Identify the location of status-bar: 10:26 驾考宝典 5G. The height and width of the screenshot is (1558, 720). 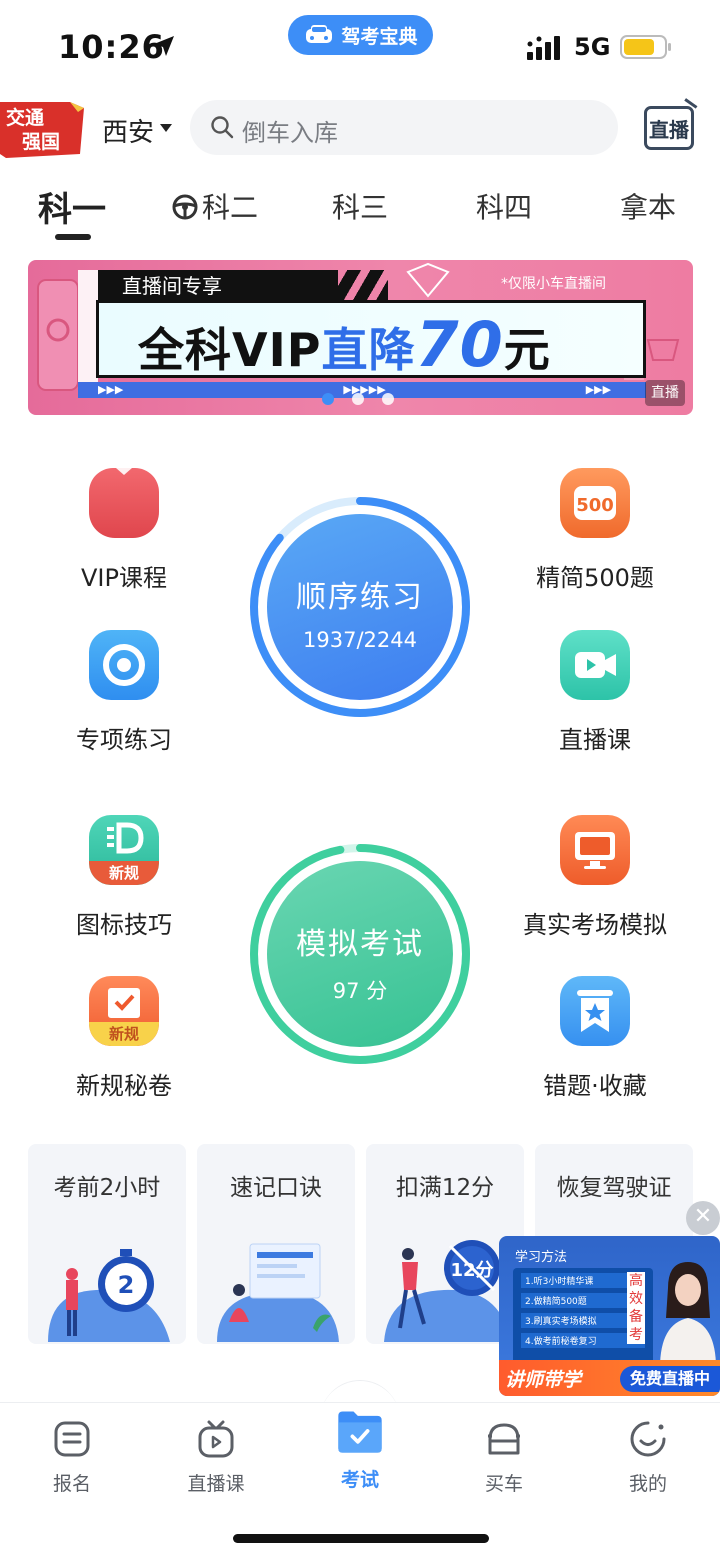
(360, 45).